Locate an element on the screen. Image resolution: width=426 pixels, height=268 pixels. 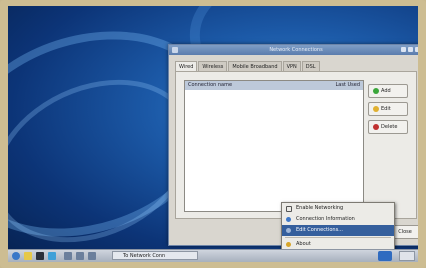
terminal-icon is located at coordinates (40, 256).